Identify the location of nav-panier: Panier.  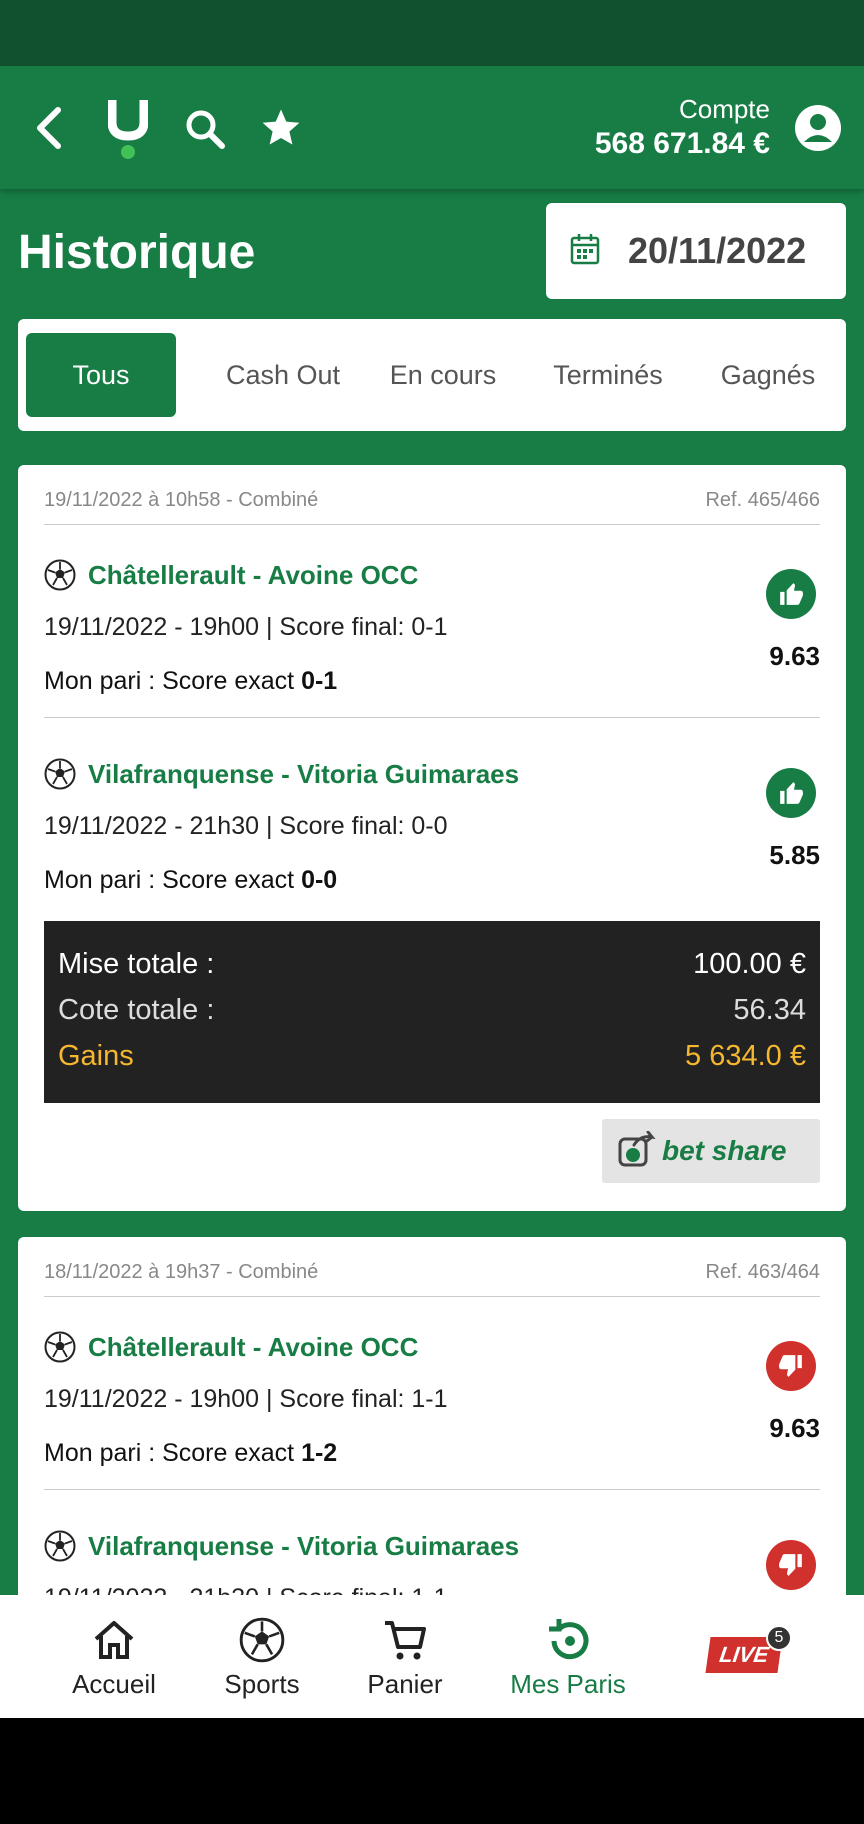
(405, 1656).